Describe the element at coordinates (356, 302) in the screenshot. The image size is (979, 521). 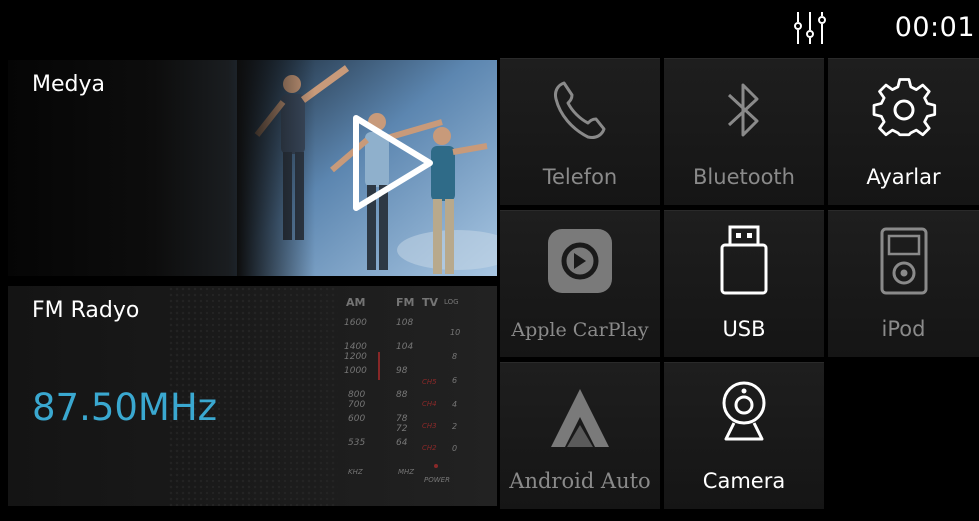
I see `dial-header-am: AM` at that location.